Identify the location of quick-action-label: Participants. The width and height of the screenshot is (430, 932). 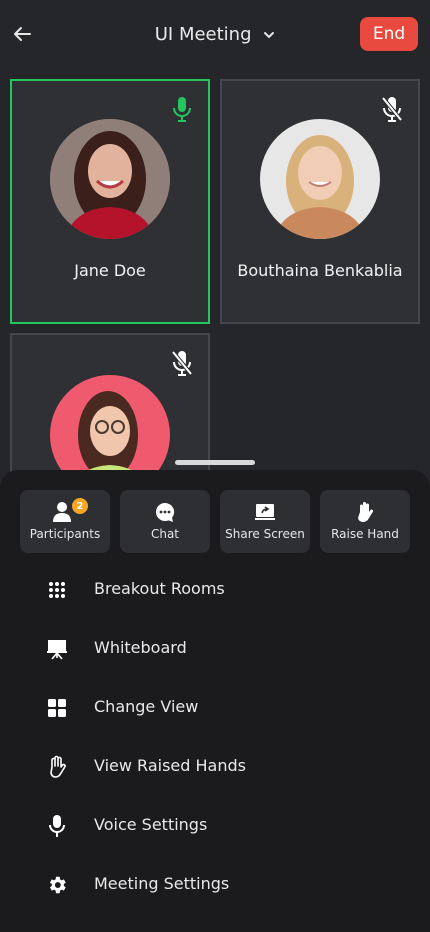
(65, 534).